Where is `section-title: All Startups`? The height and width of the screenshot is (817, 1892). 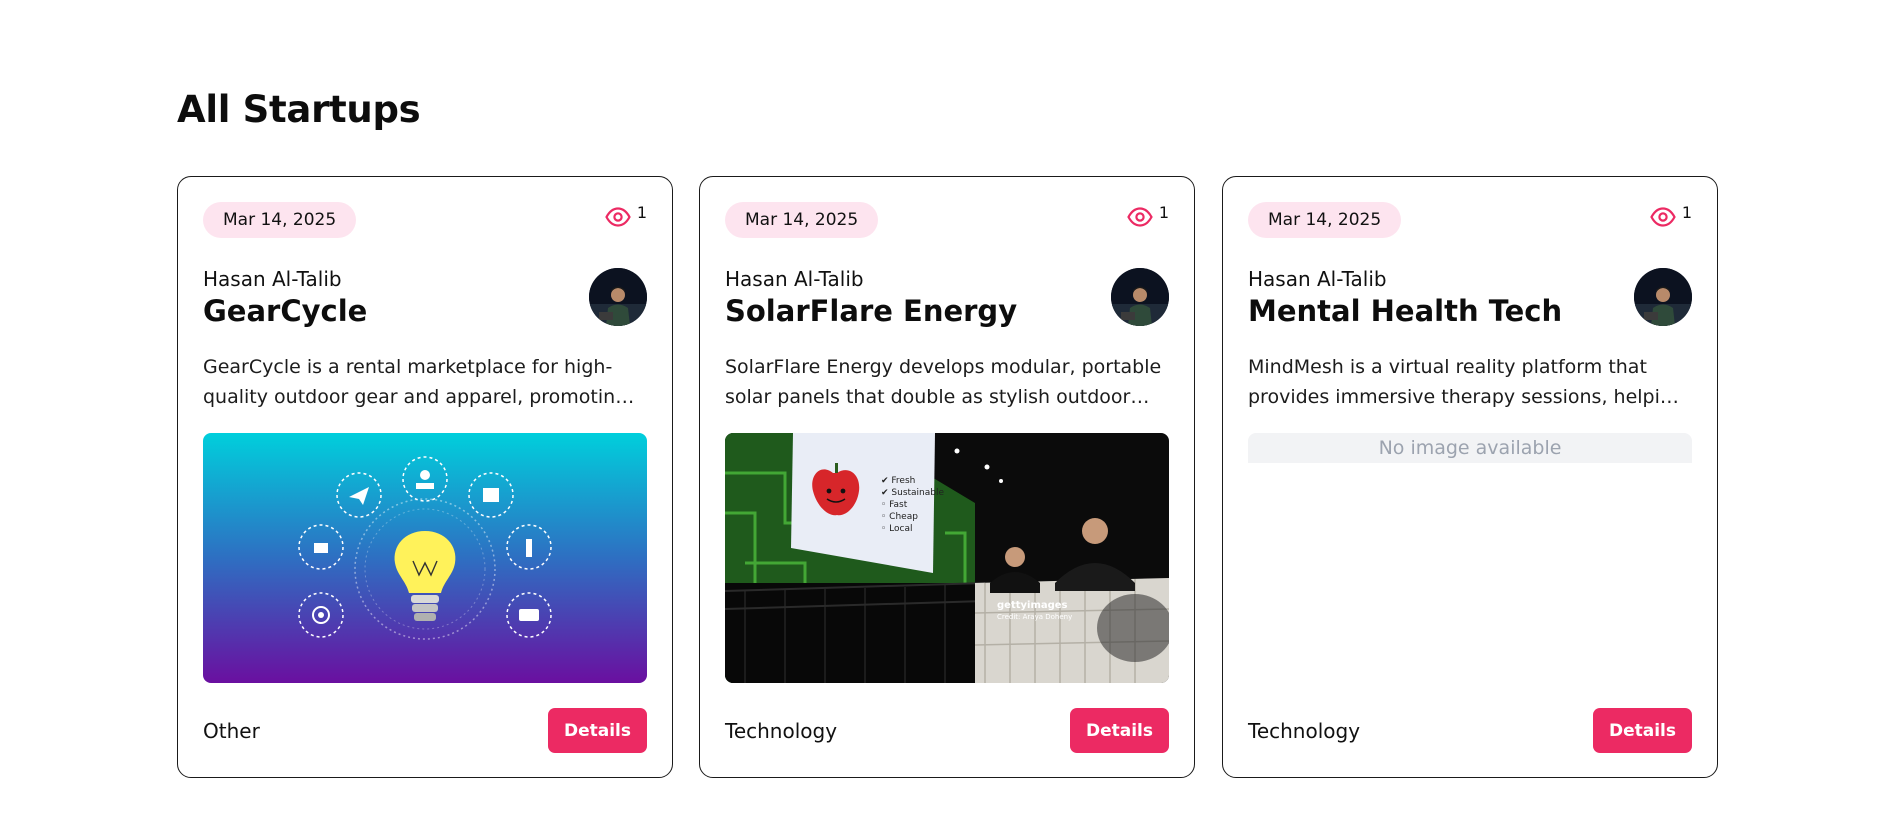
section-title: All Startups is located at coordinates (299, 109).